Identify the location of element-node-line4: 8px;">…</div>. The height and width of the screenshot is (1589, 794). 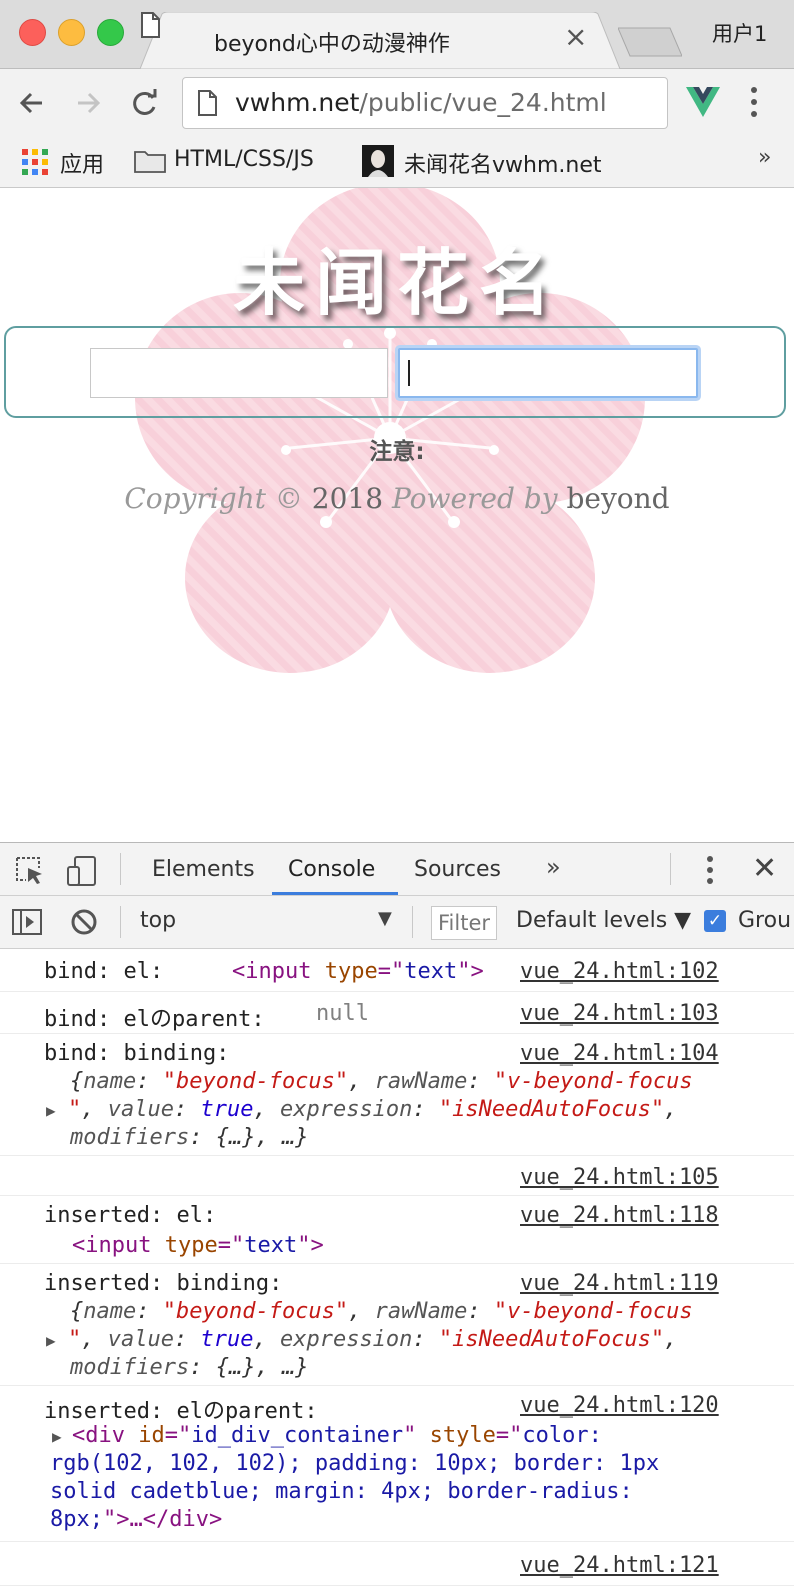
(136, 1519).